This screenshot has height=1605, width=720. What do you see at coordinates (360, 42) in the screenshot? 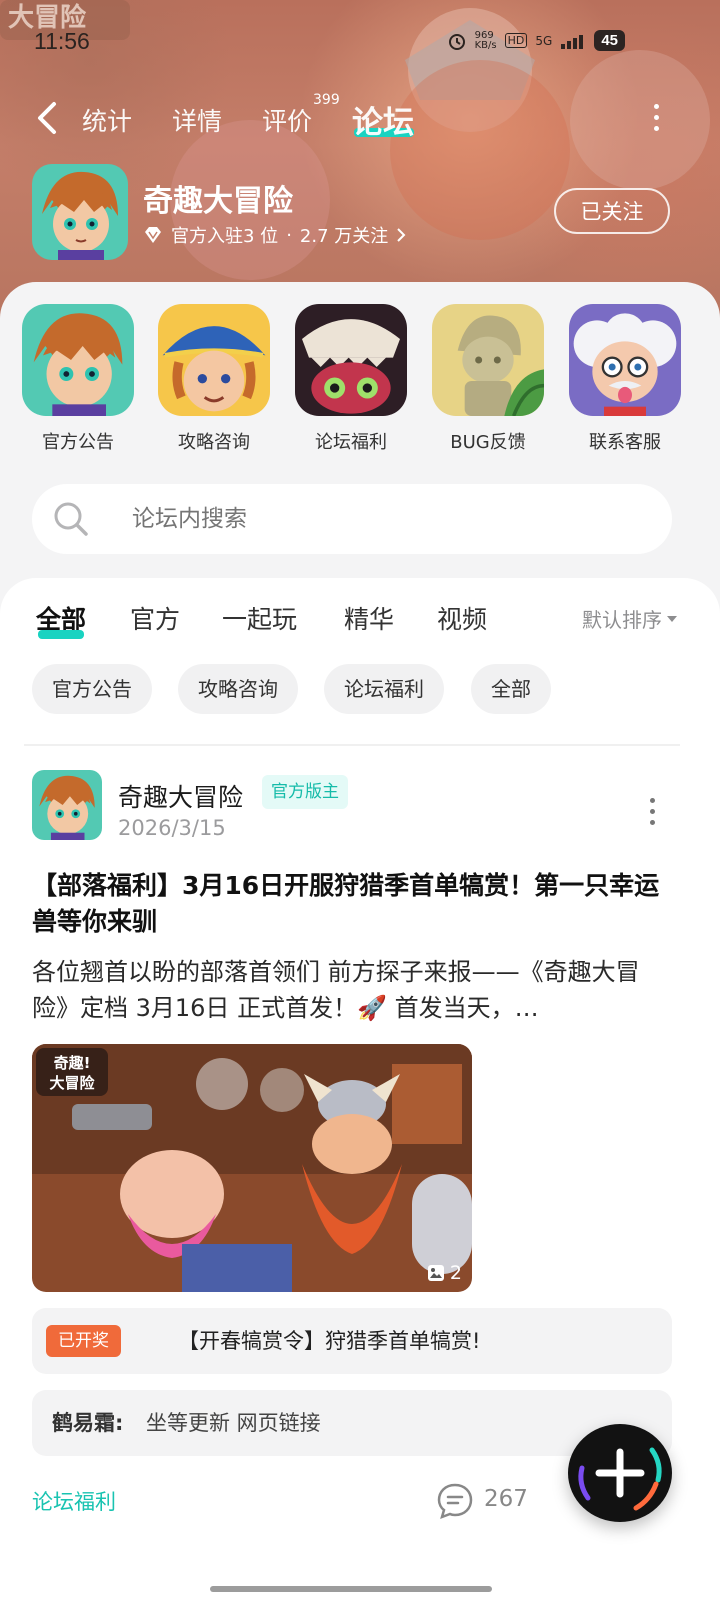
I see `status-bar: 11:56 969 KB/s HD 5G 45` at bounding box center [360, 42].